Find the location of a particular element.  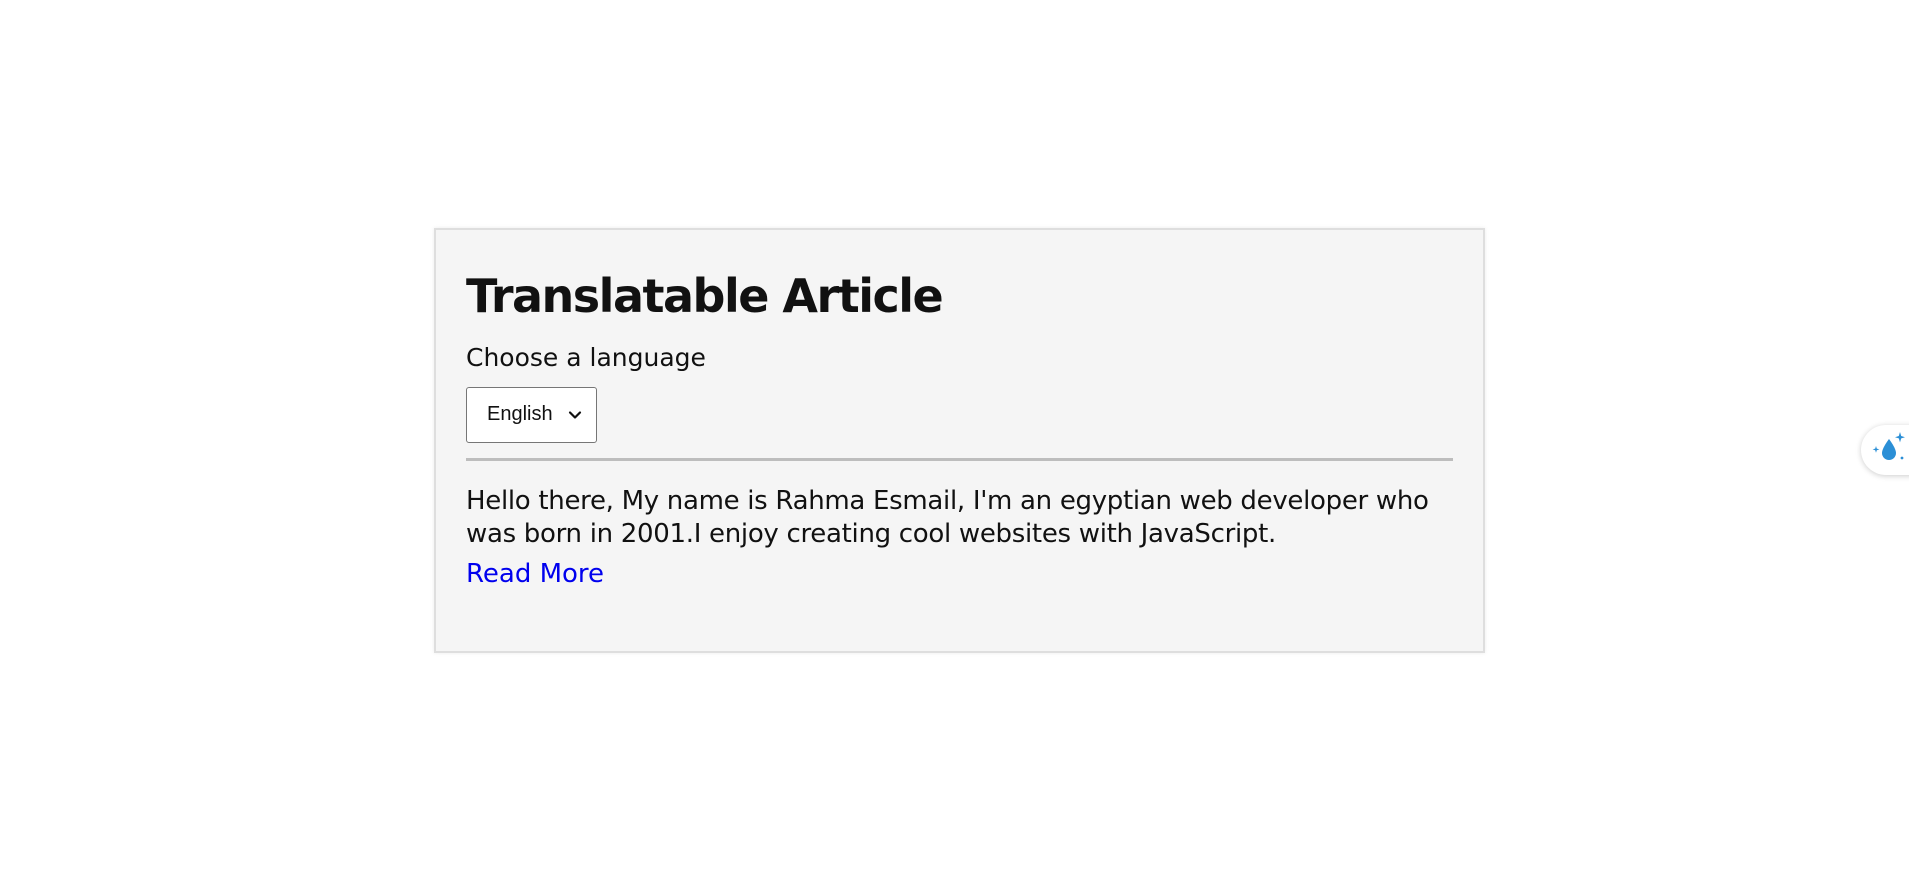

page-title: Translatable Article is located at coordinates (705, 296).